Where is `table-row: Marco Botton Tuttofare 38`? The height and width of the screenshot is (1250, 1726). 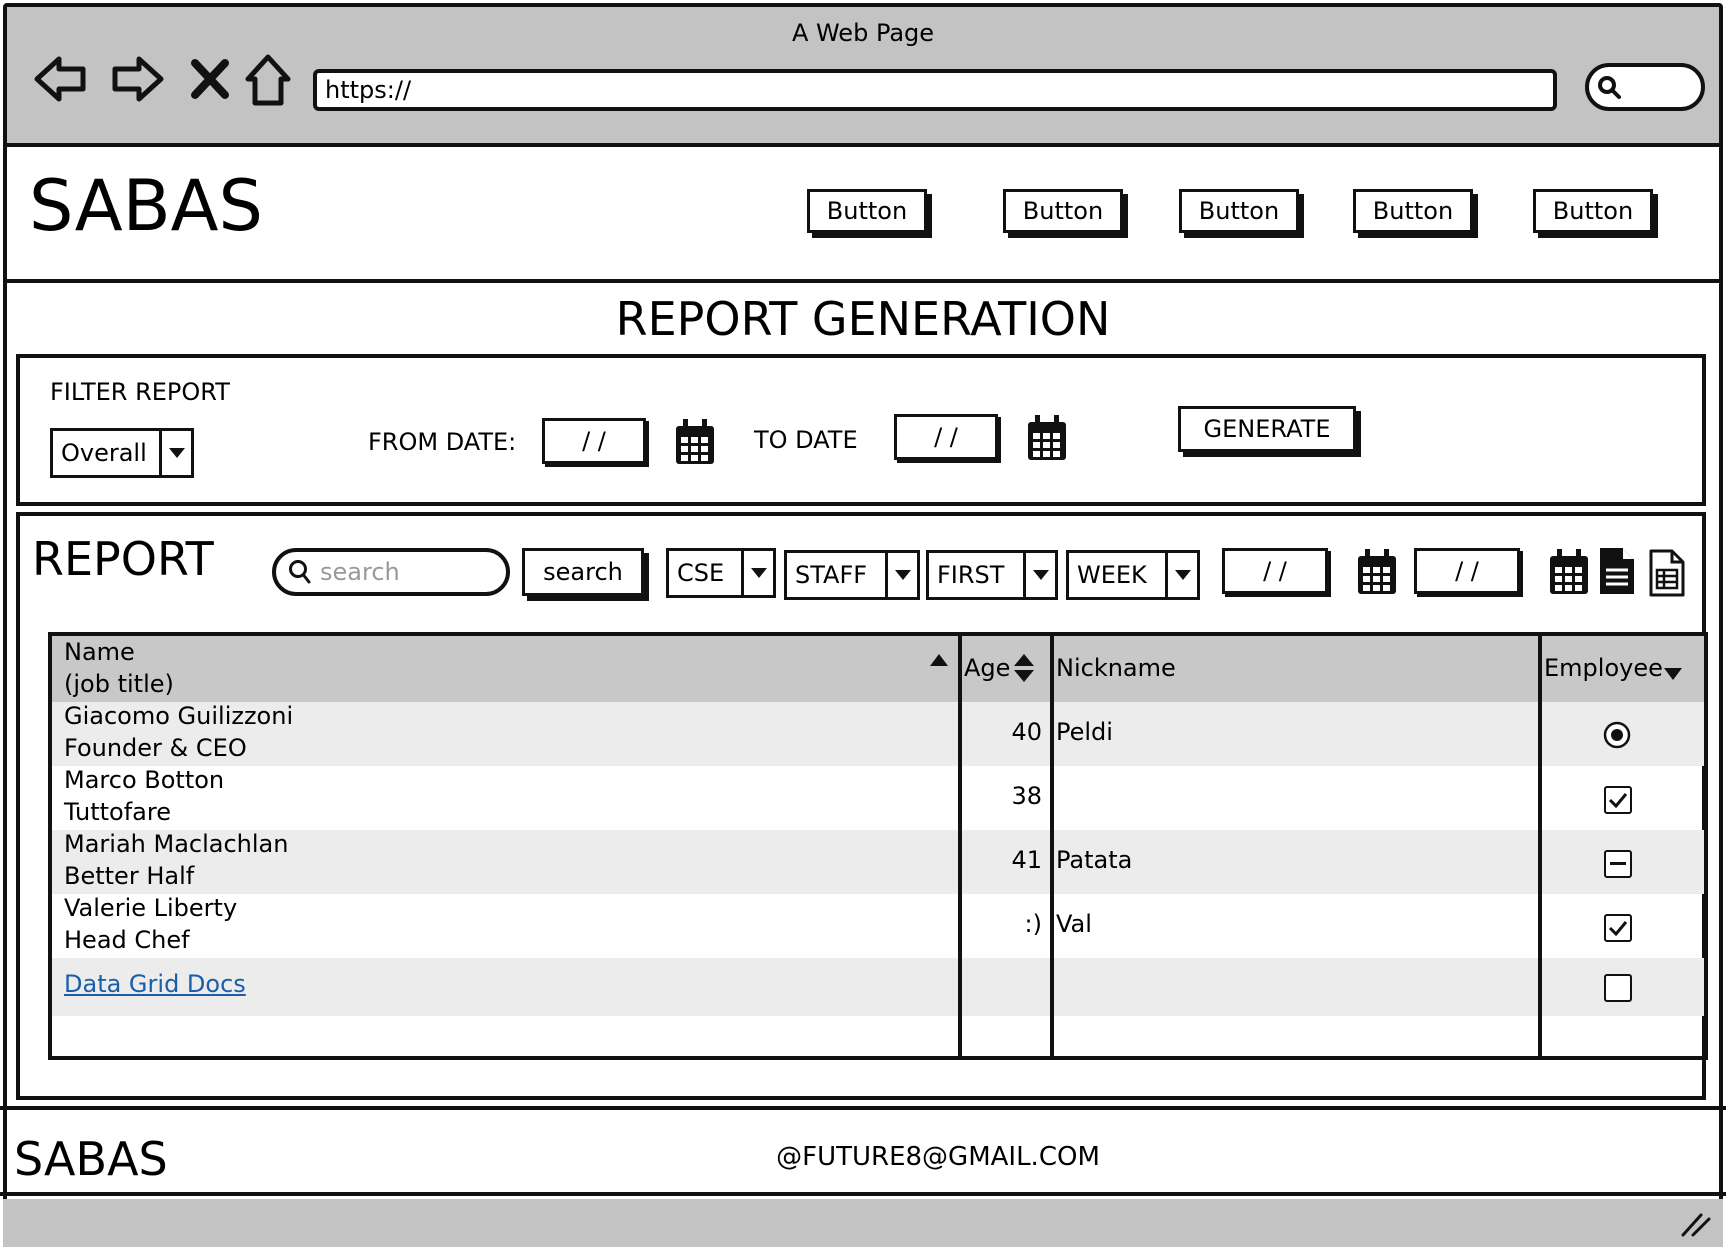 table-row: Marco Botton Tuttofare 38 is located at coordinates (878, 798).